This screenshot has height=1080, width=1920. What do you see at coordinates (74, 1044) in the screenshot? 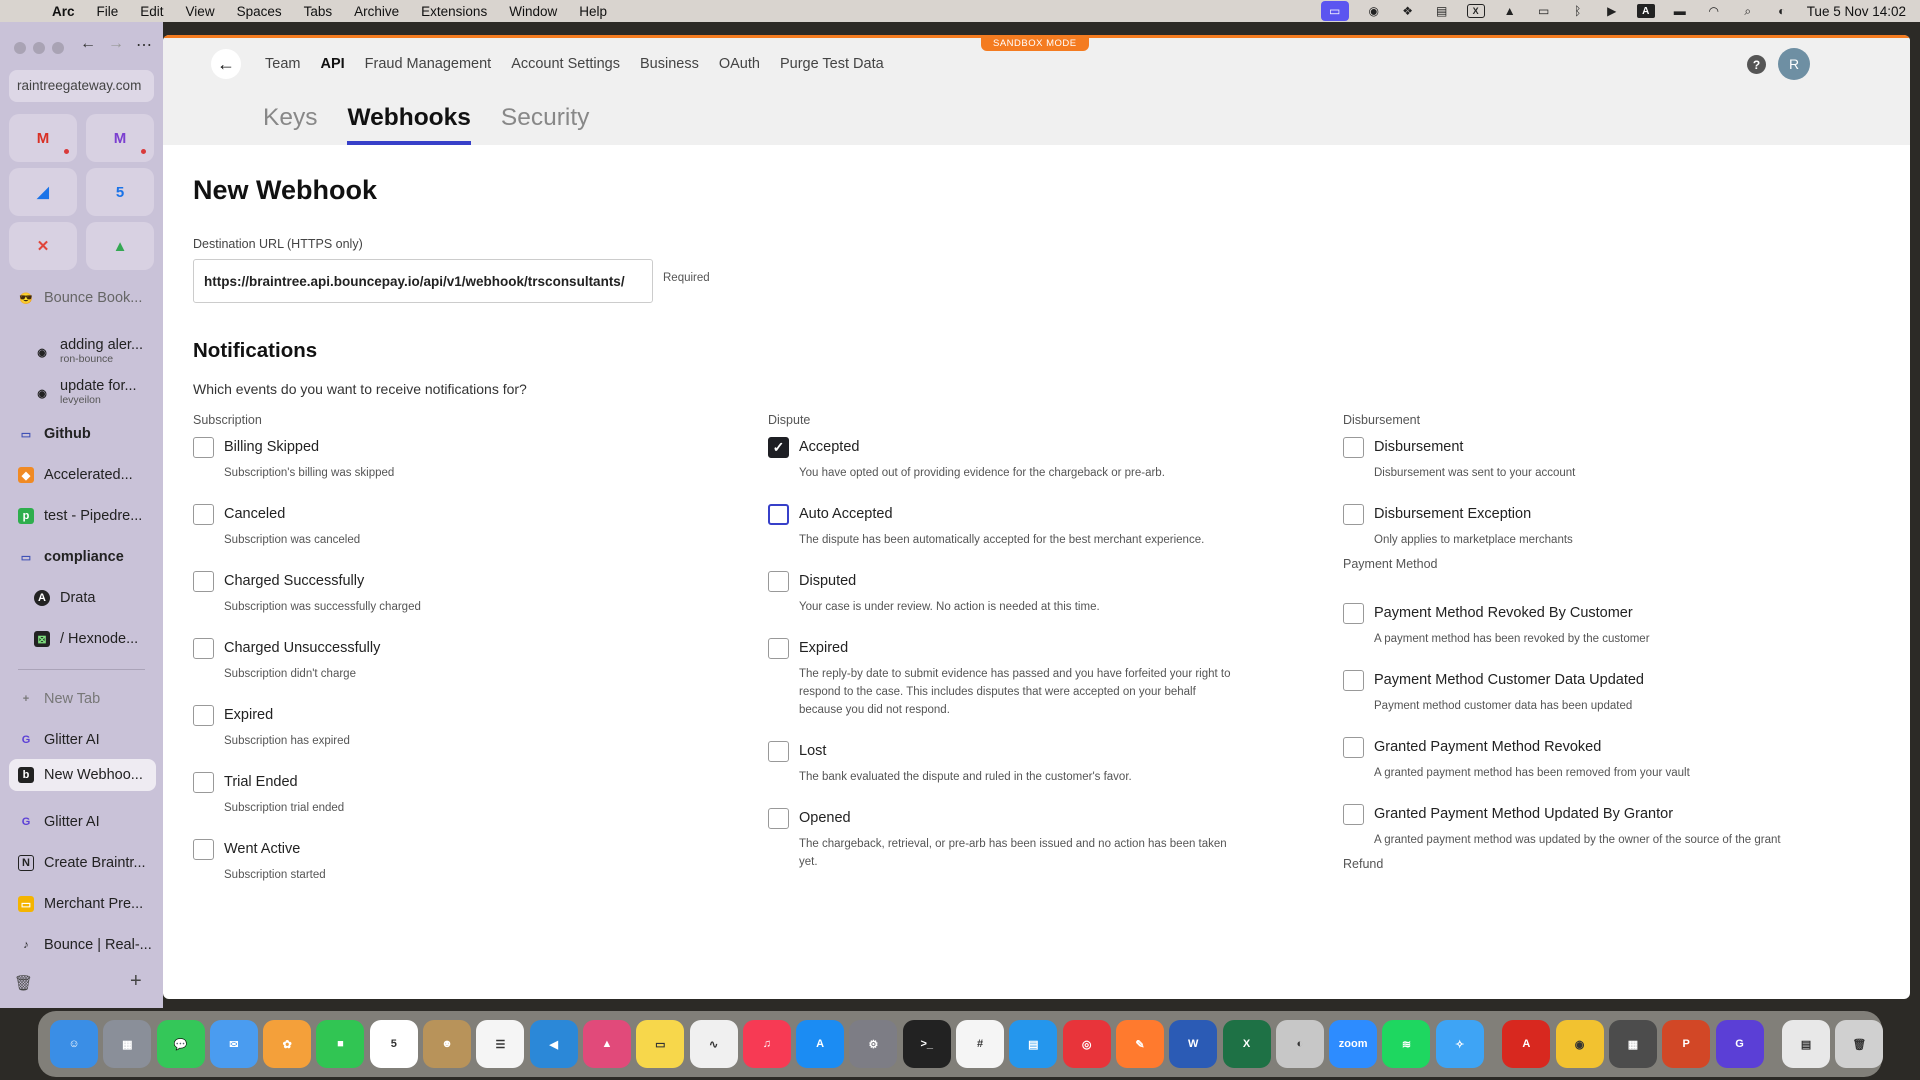
I see `finder-icon: ☺` at bounding box center [74, 1044].